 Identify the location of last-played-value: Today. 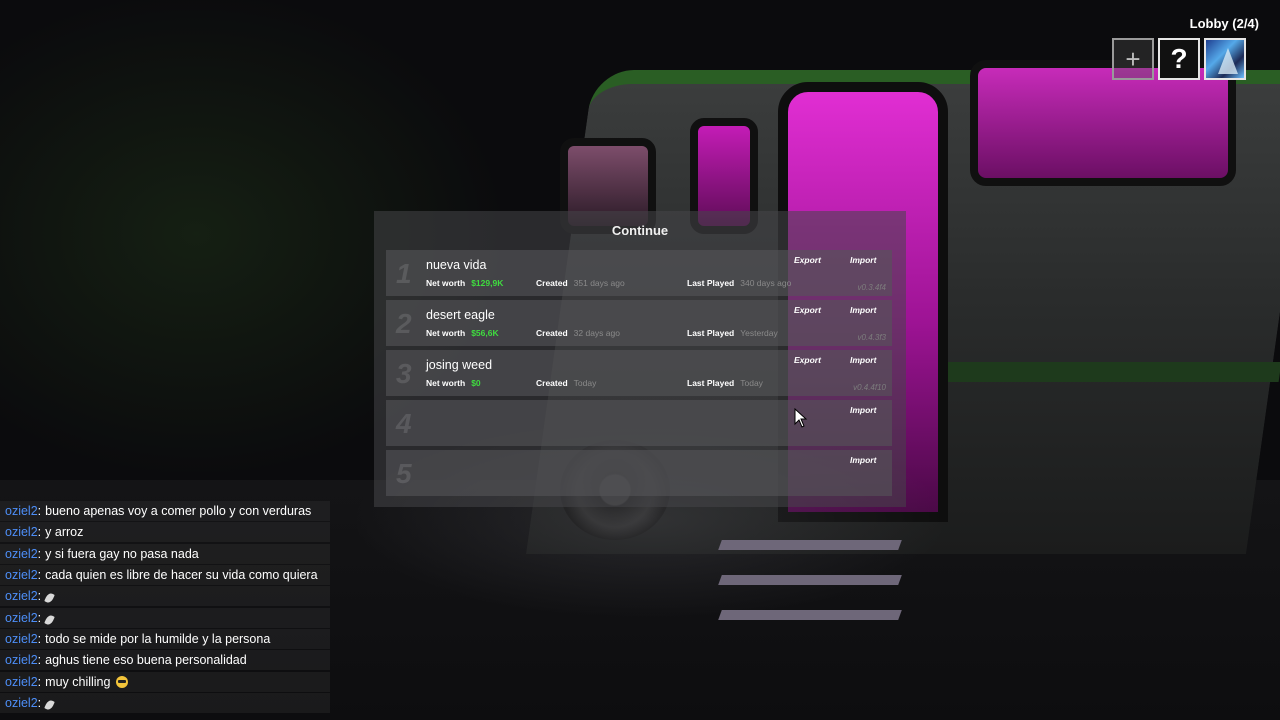
(751, 383).